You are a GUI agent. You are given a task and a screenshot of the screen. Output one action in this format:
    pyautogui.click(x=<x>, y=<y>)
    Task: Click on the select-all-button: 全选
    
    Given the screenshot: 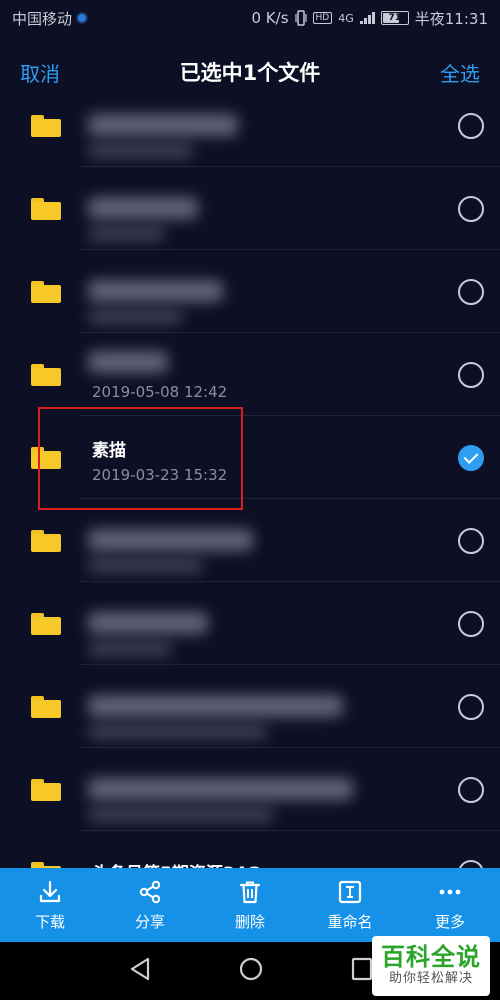 What is the action you would take?
    pyautogui.click(x=460, y=72)
    